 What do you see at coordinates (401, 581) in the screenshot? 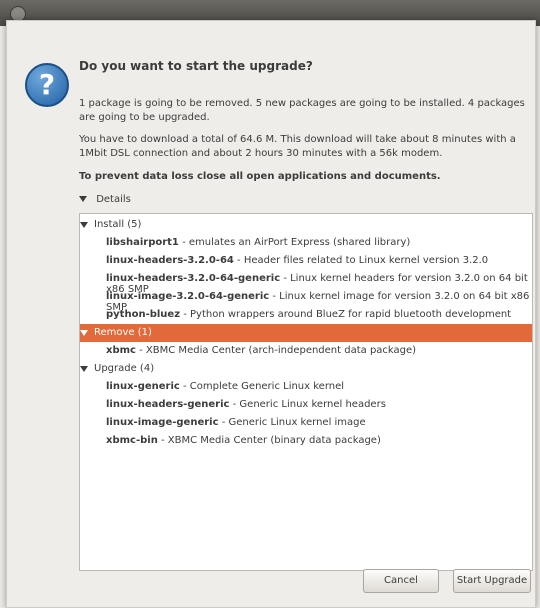
I see `cancel-button: Cancel` at bounding box center [401, 581].